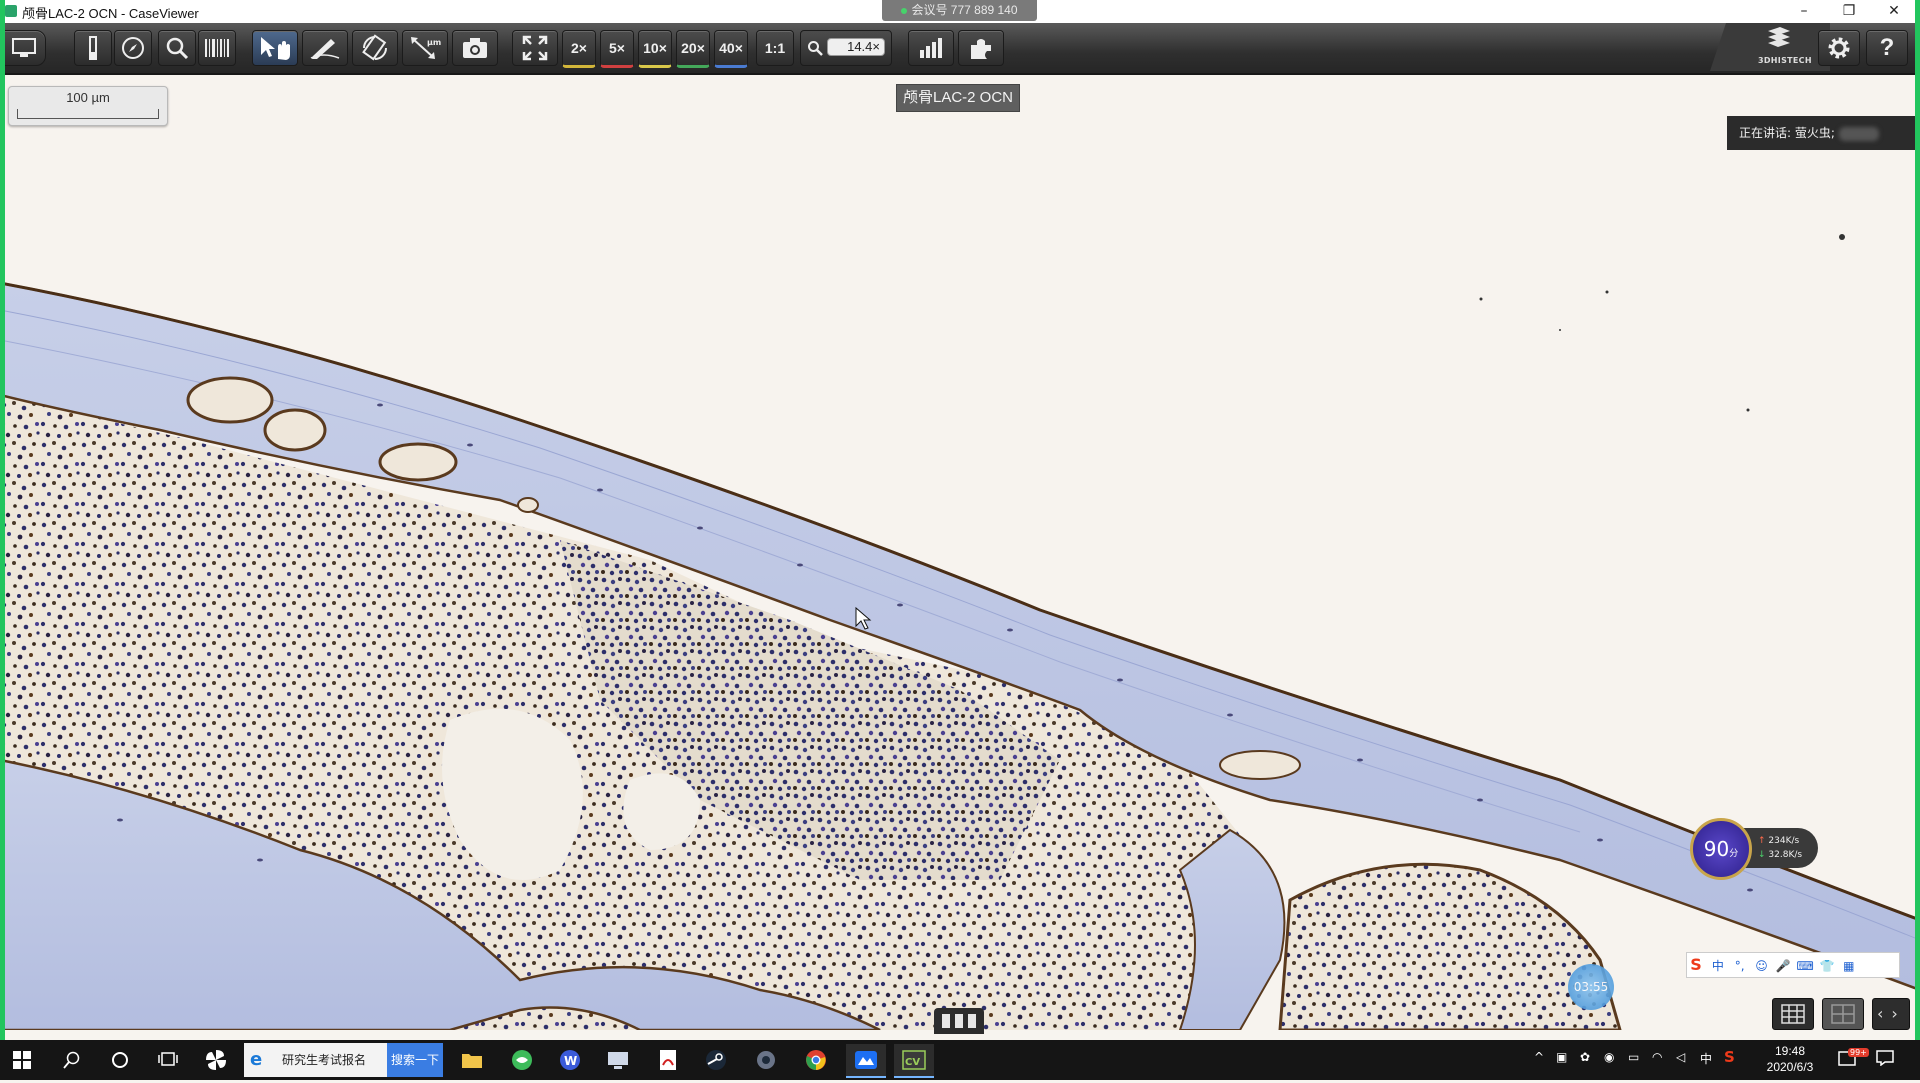 This screenshot has height=1083, width=1920. What do you see at coordinates (1680, 1057) in the screenshot?
I see `volume-icon: ◁` at bounding box center [1680, 1057].